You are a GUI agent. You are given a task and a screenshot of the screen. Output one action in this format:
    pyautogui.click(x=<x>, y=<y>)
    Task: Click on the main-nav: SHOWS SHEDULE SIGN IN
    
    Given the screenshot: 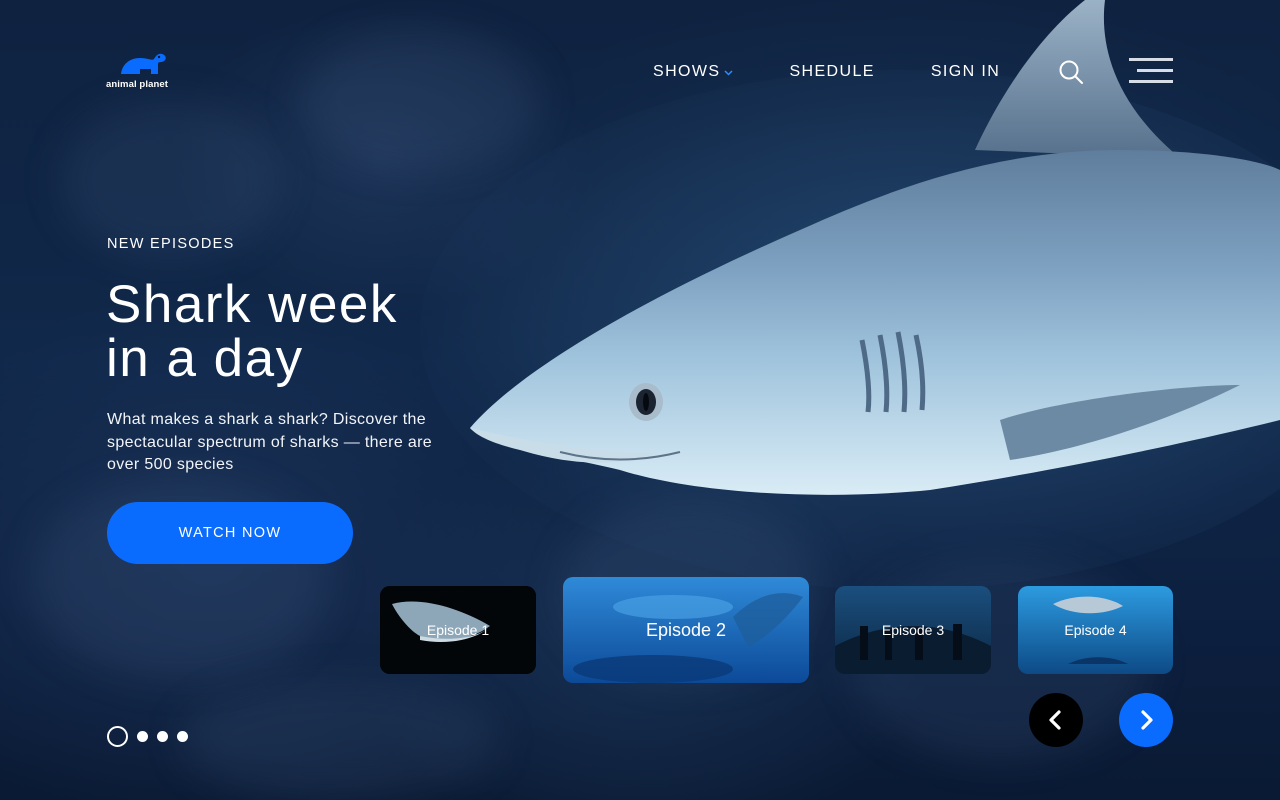 What is the action you would take?
    pyautogui.click(x=826, y=72)
    